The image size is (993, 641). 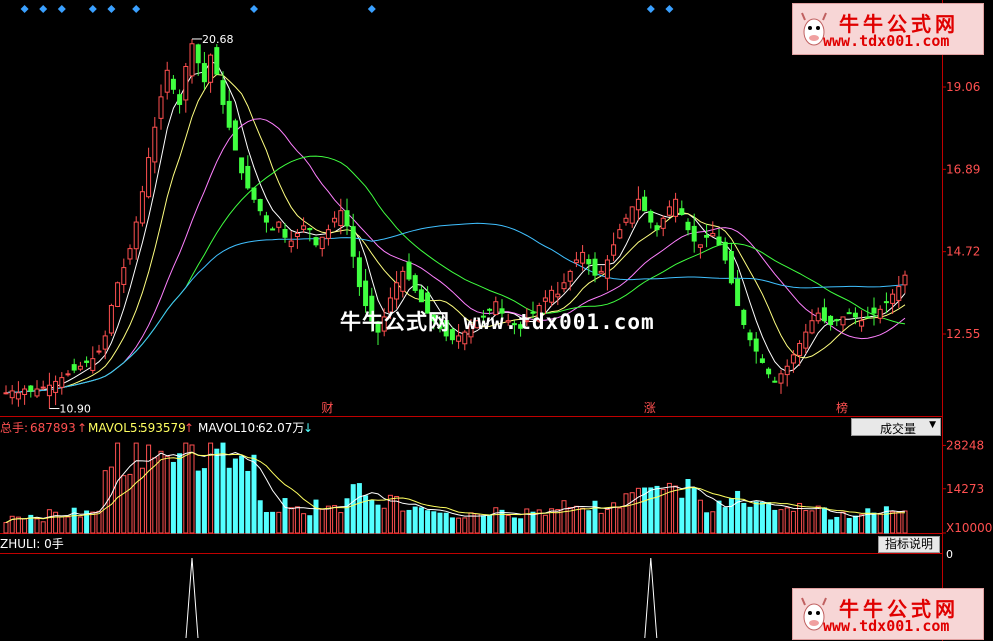 I want to click on total-volume-value: 687893, so click(x=53, y=428).